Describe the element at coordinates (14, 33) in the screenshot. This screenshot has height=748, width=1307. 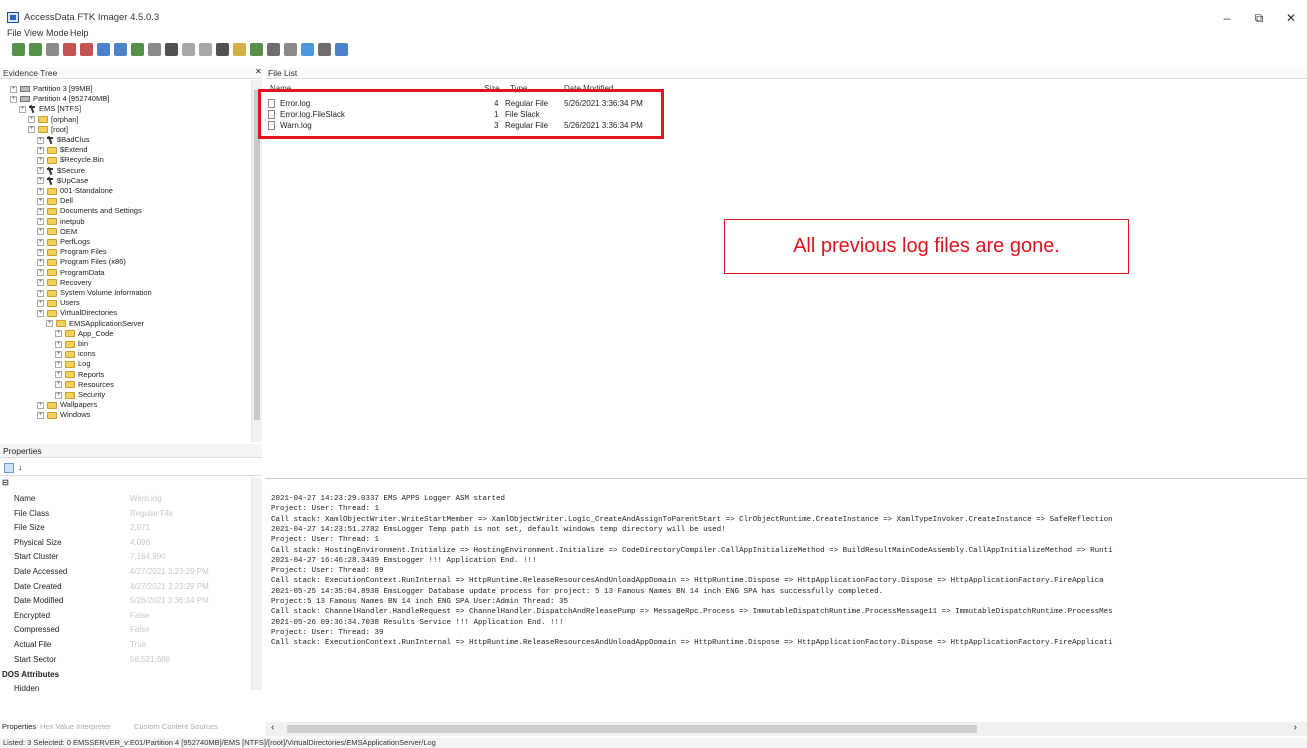
I see `menu-file: File` at that location.